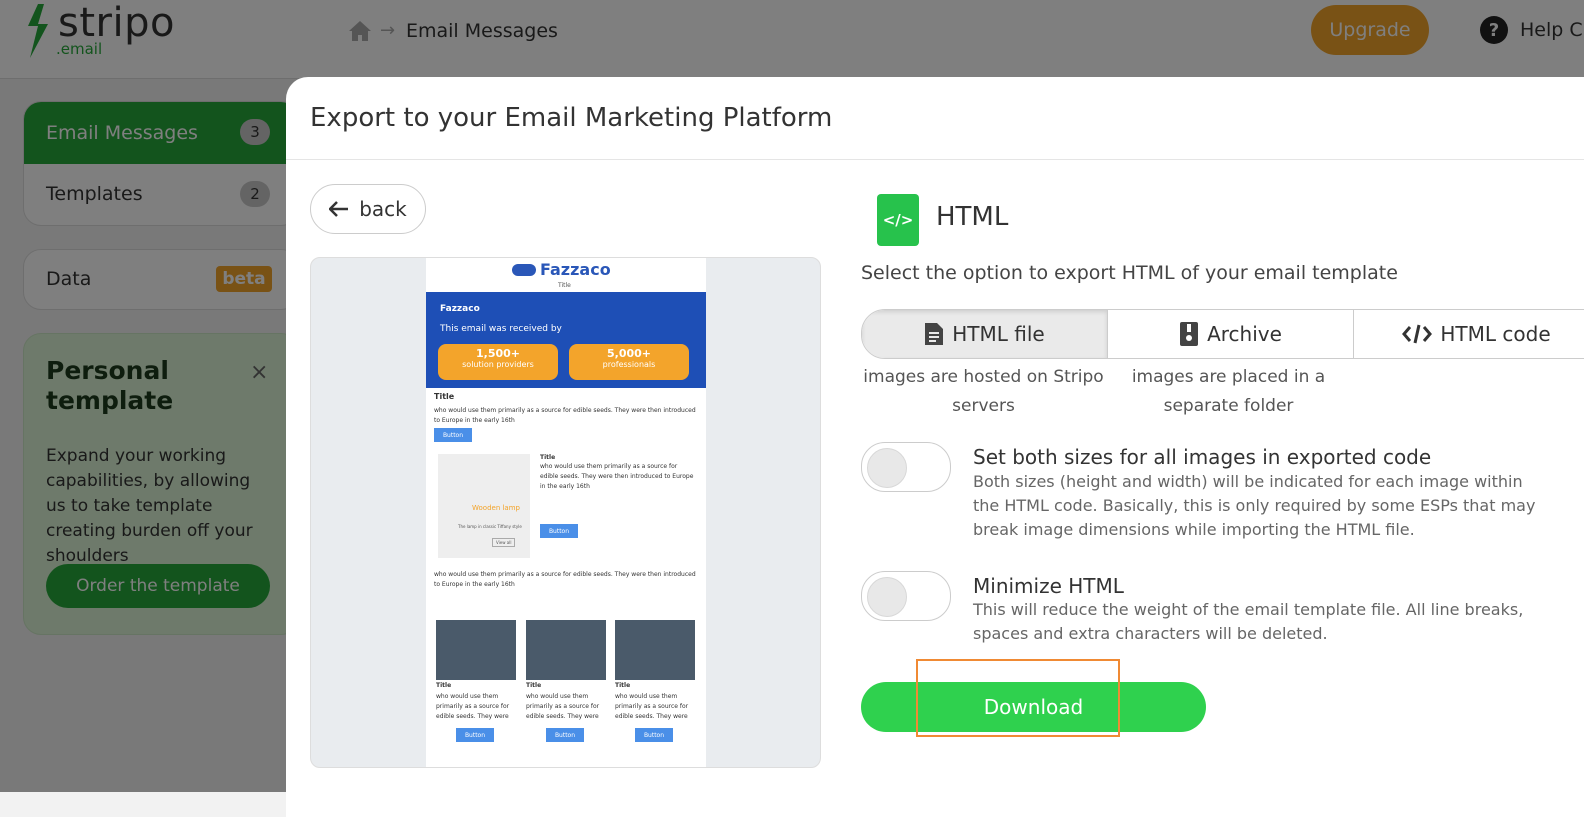 This screenshot has height=817, width=1584. Describe the element at coordinates (1417, 334) in the screenshot. I see `code-icon` at that location.